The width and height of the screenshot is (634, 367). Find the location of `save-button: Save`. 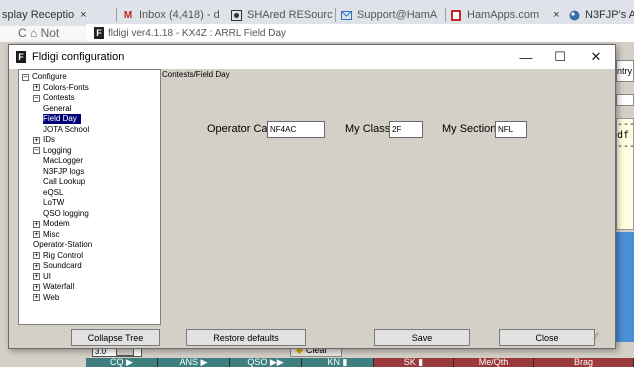

save-button: Save is located at coordinates (422, 337).